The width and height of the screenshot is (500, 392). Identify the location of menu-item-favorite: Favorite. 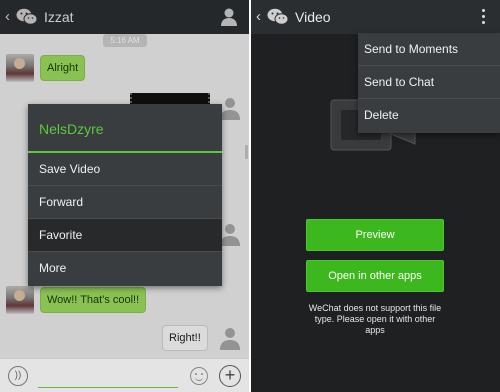
(125, 235).